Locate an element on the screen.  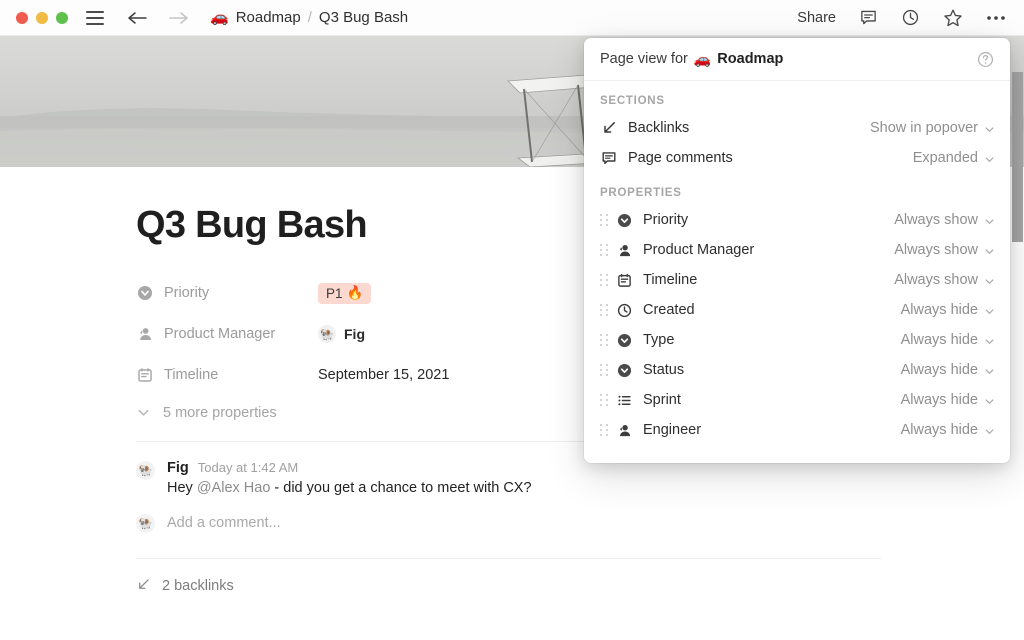
property-row-sprint: Sprint Always hide is located at coordinates (797, 400).